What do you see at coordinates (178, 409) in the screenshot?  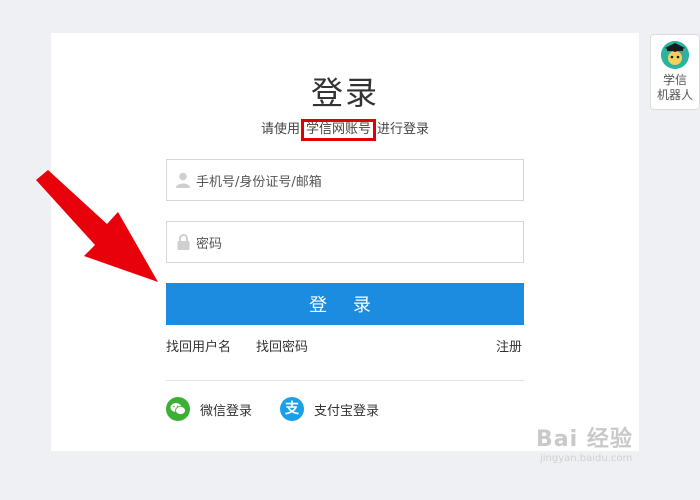 I see `wechat-icon` at bounding box center [178, 409].